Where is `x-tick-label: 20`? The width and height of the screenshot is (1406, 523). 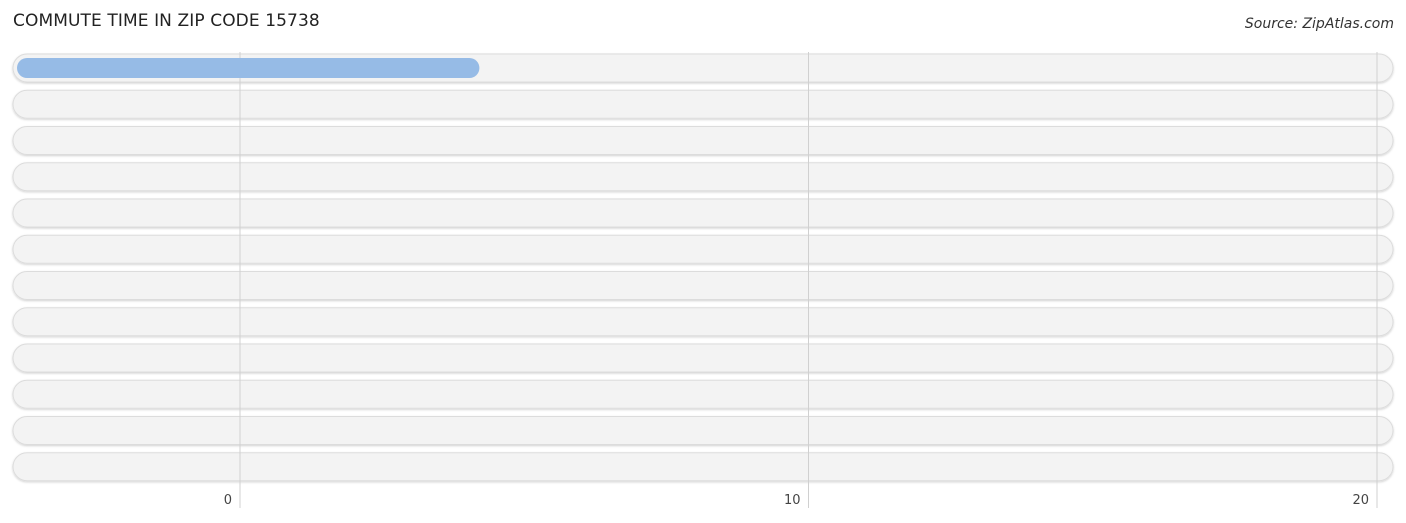 x-tick-label: 20 is located at coordinates (1360, 500).